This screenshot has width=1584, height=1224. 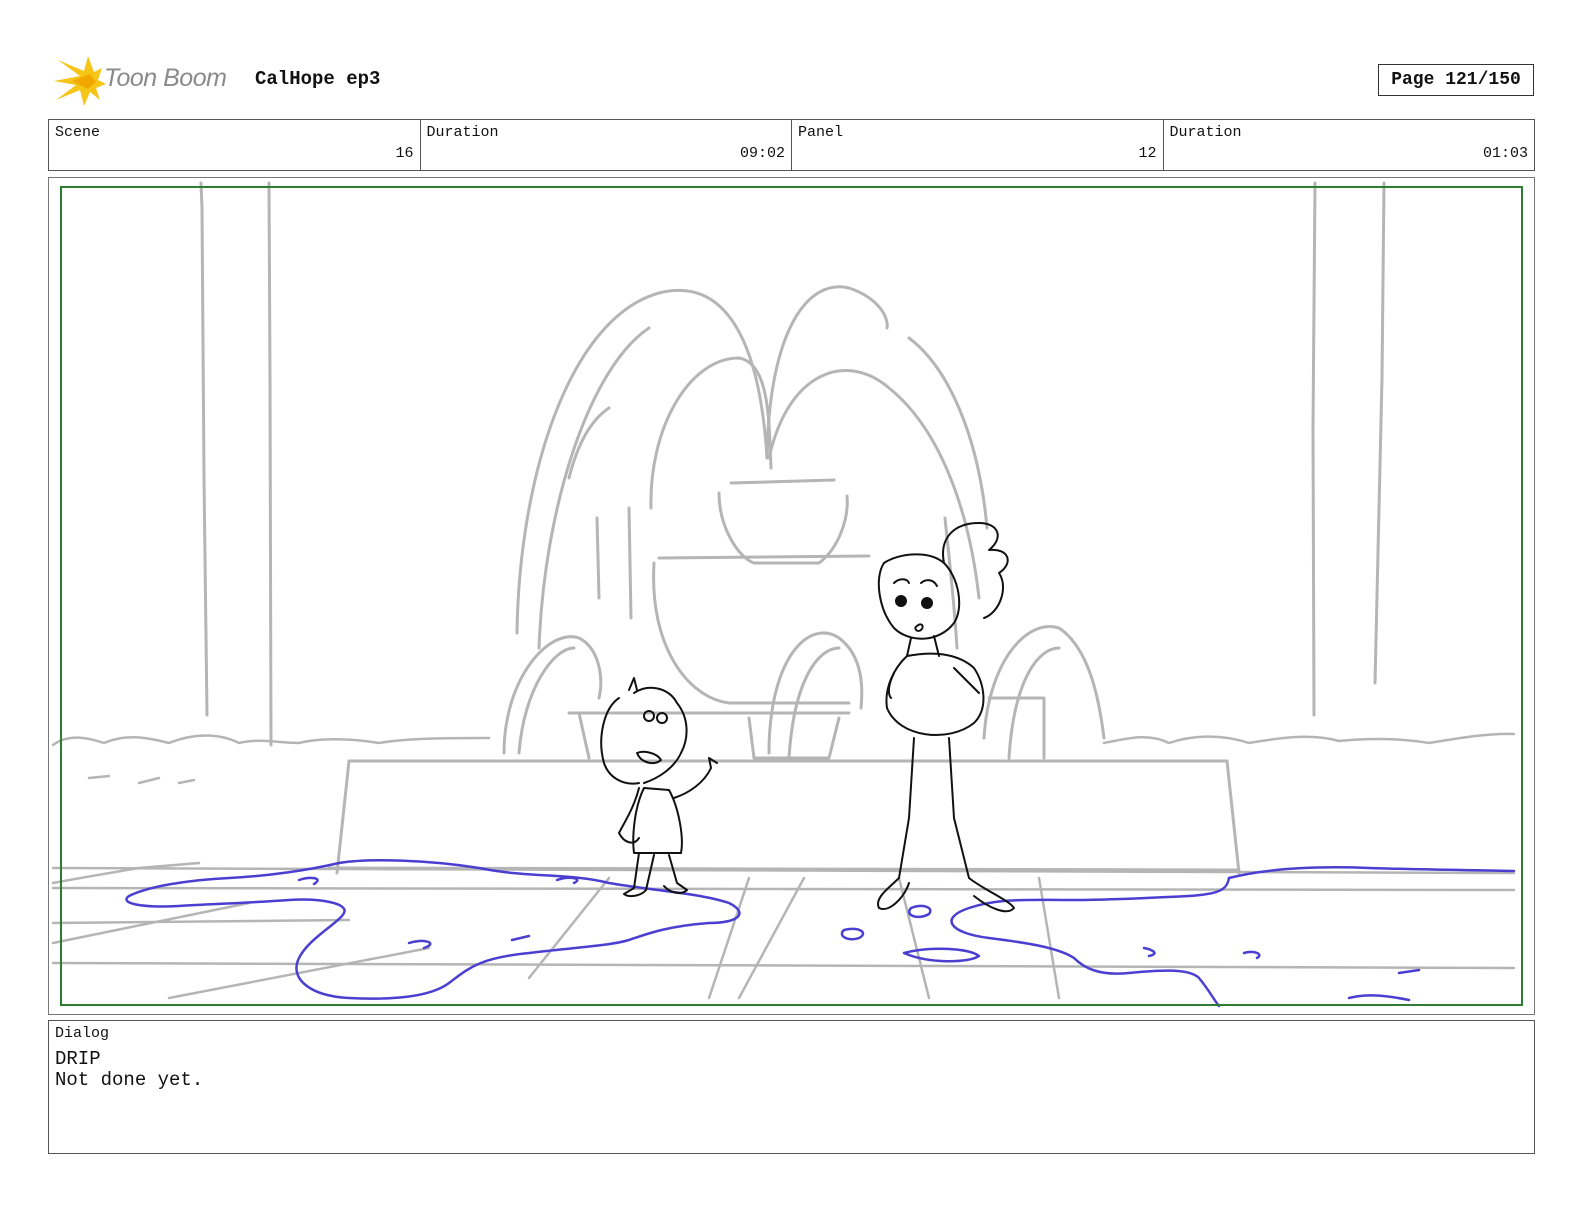 I want to click on panel-cell: Panel 12, so click(x=978, y=145).